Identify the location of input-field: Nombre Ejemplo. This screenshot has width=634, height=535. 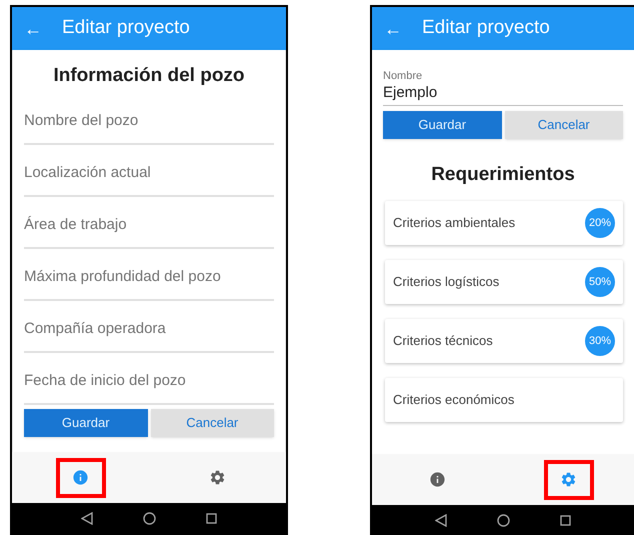
(503, 88).